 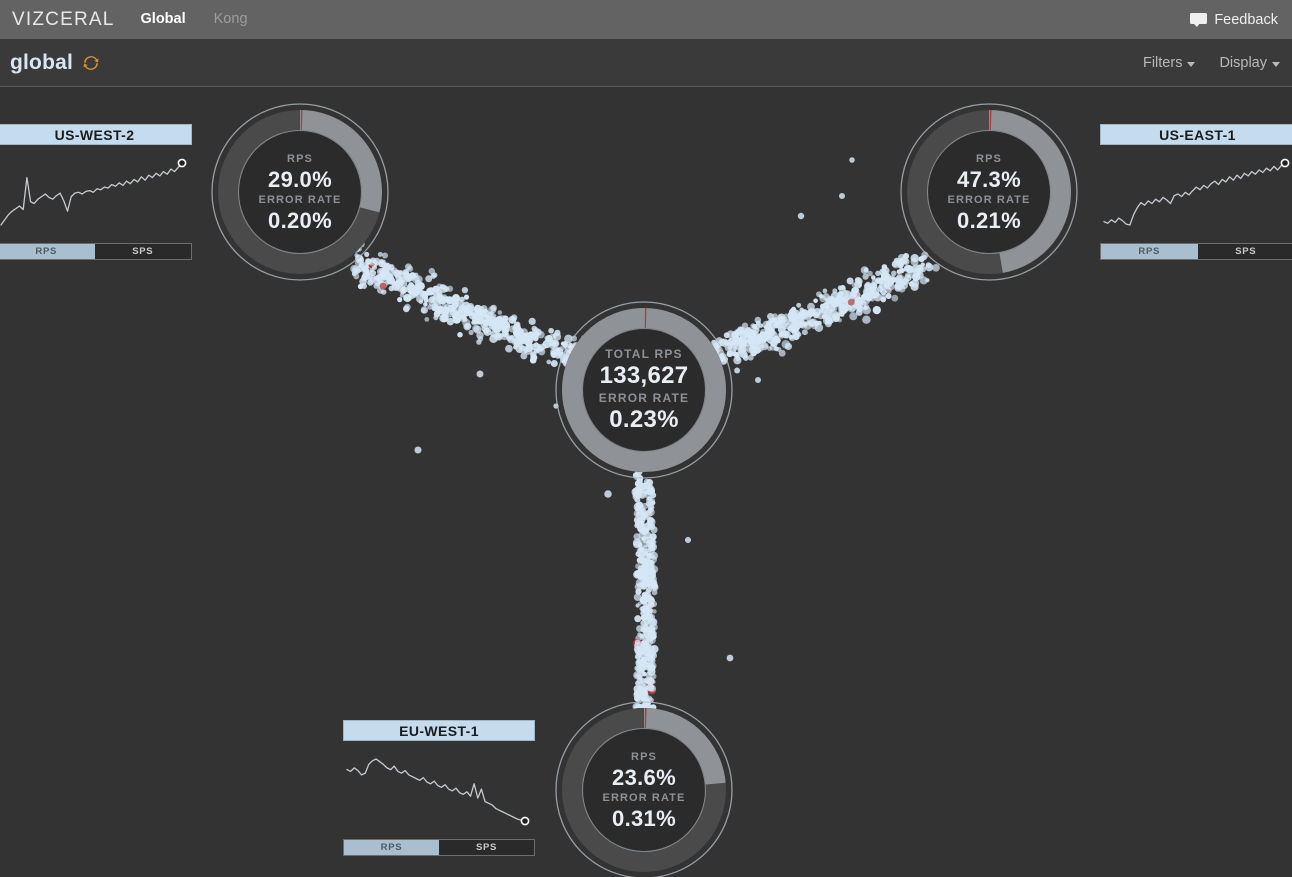 I want to click on top-navbar: VIZCERAL Global Kong Feedback, so click(x=646, y=19).